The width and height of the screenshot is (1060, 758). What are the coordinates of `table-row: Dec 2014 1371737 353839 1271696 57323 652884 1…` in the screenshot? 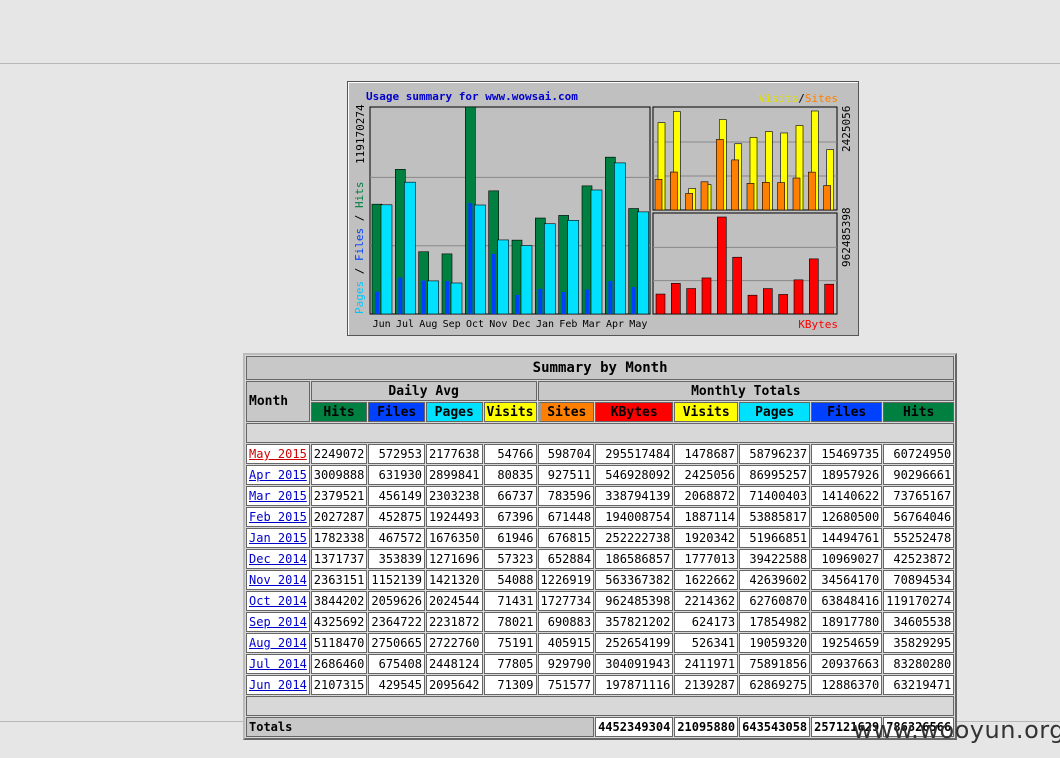 It's located at (600, 559).